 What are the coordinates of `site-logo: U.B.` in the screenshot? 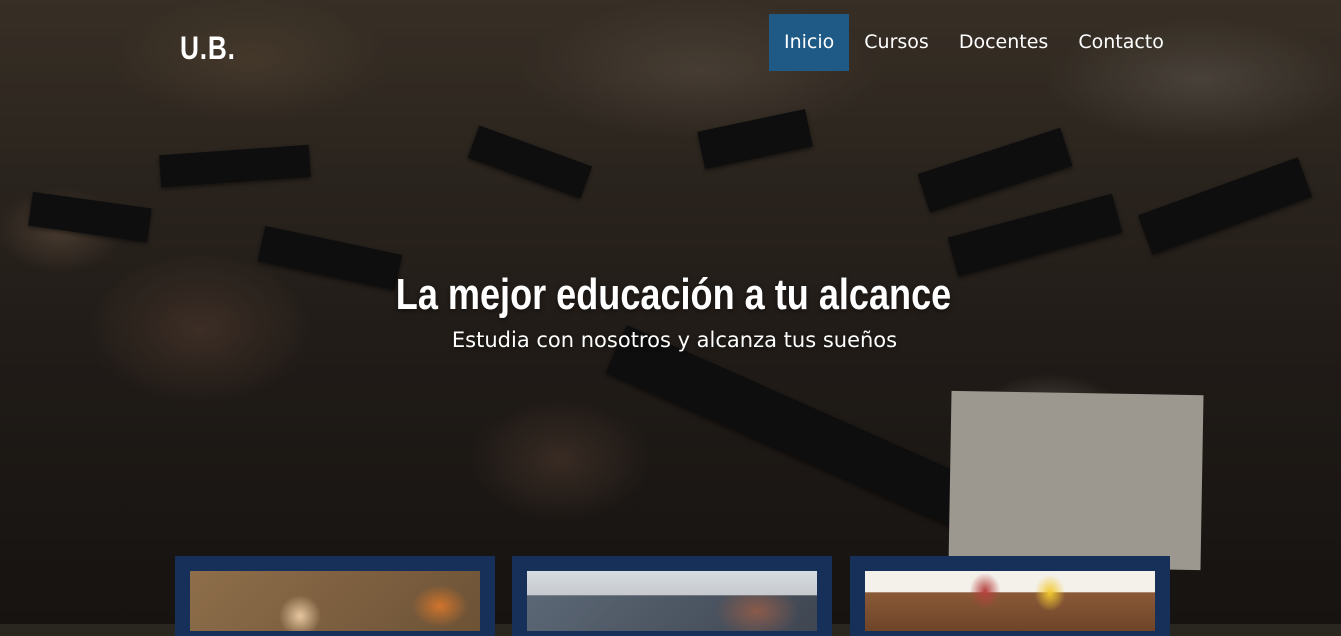 It's located at (208, 48).